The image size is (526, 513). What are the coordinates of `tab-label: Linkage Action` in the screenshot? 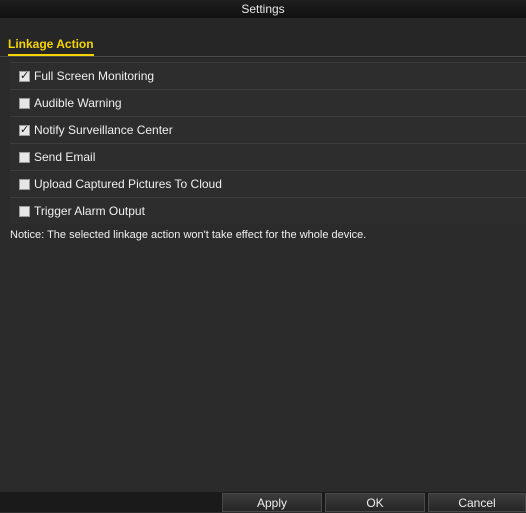 It's located at (51, 44).